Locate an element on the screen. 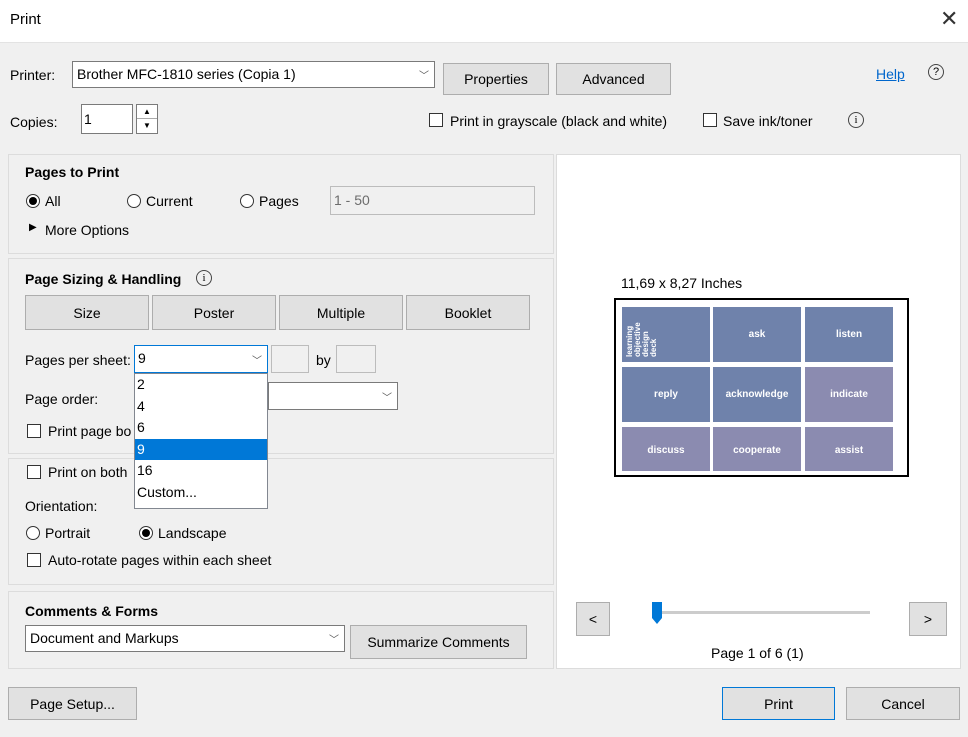 The width and height of the screenshot is (968, 737). tab-multiple: Multiple is located at coordinates (341, 312).